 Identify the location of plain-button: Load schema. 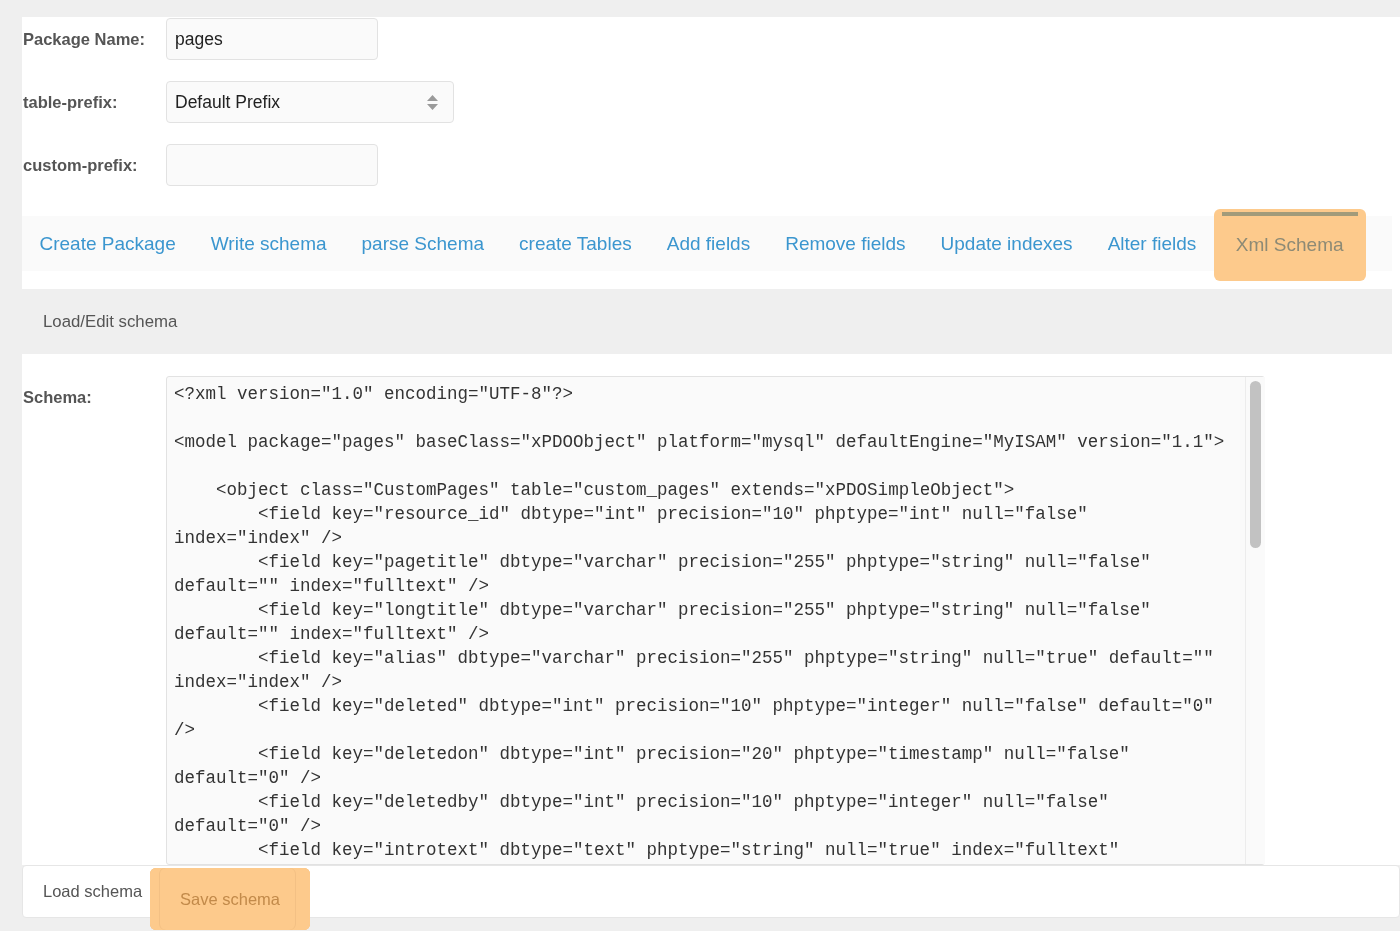
(87, 891).